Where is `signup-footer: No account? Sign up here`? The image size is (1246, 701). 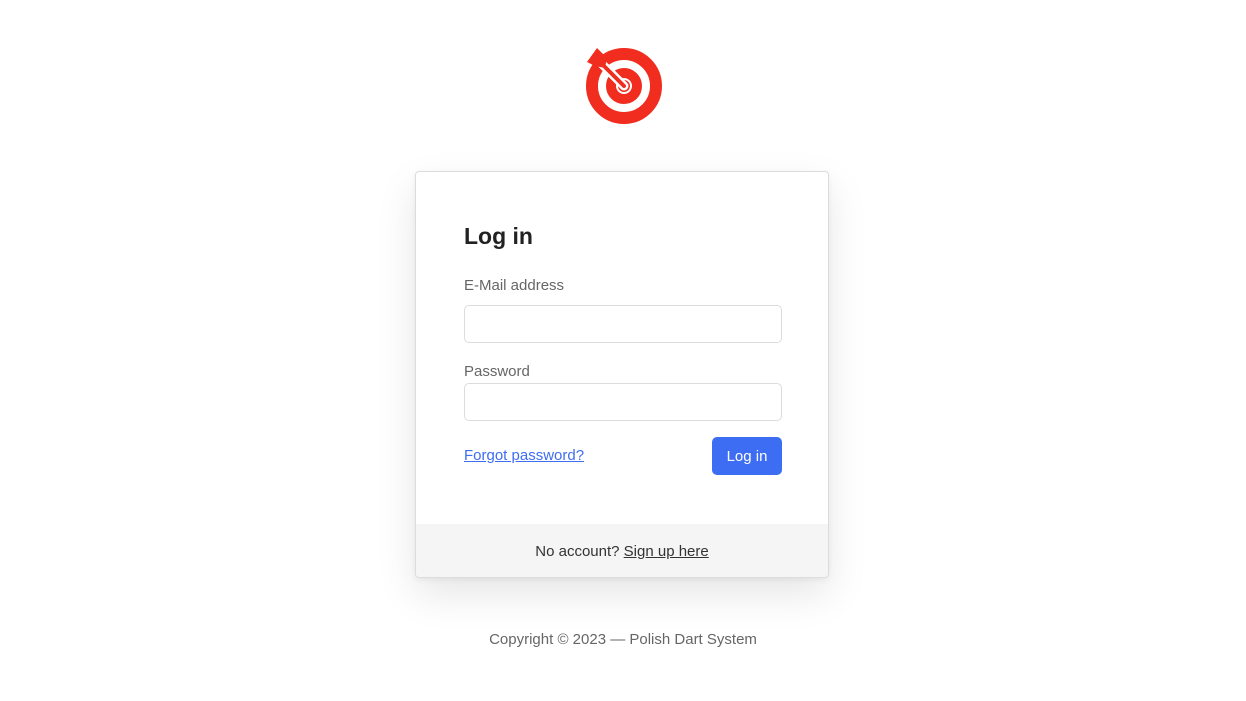
signup-footer: No account? Sign up here is located at coordinates (622, 550).